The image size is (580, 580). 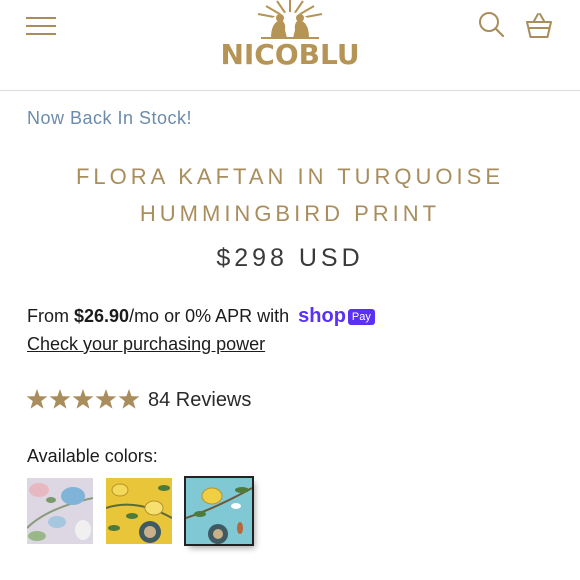 I want to click on color-swatch-yellow-lemon, so click(x=139, y=511).